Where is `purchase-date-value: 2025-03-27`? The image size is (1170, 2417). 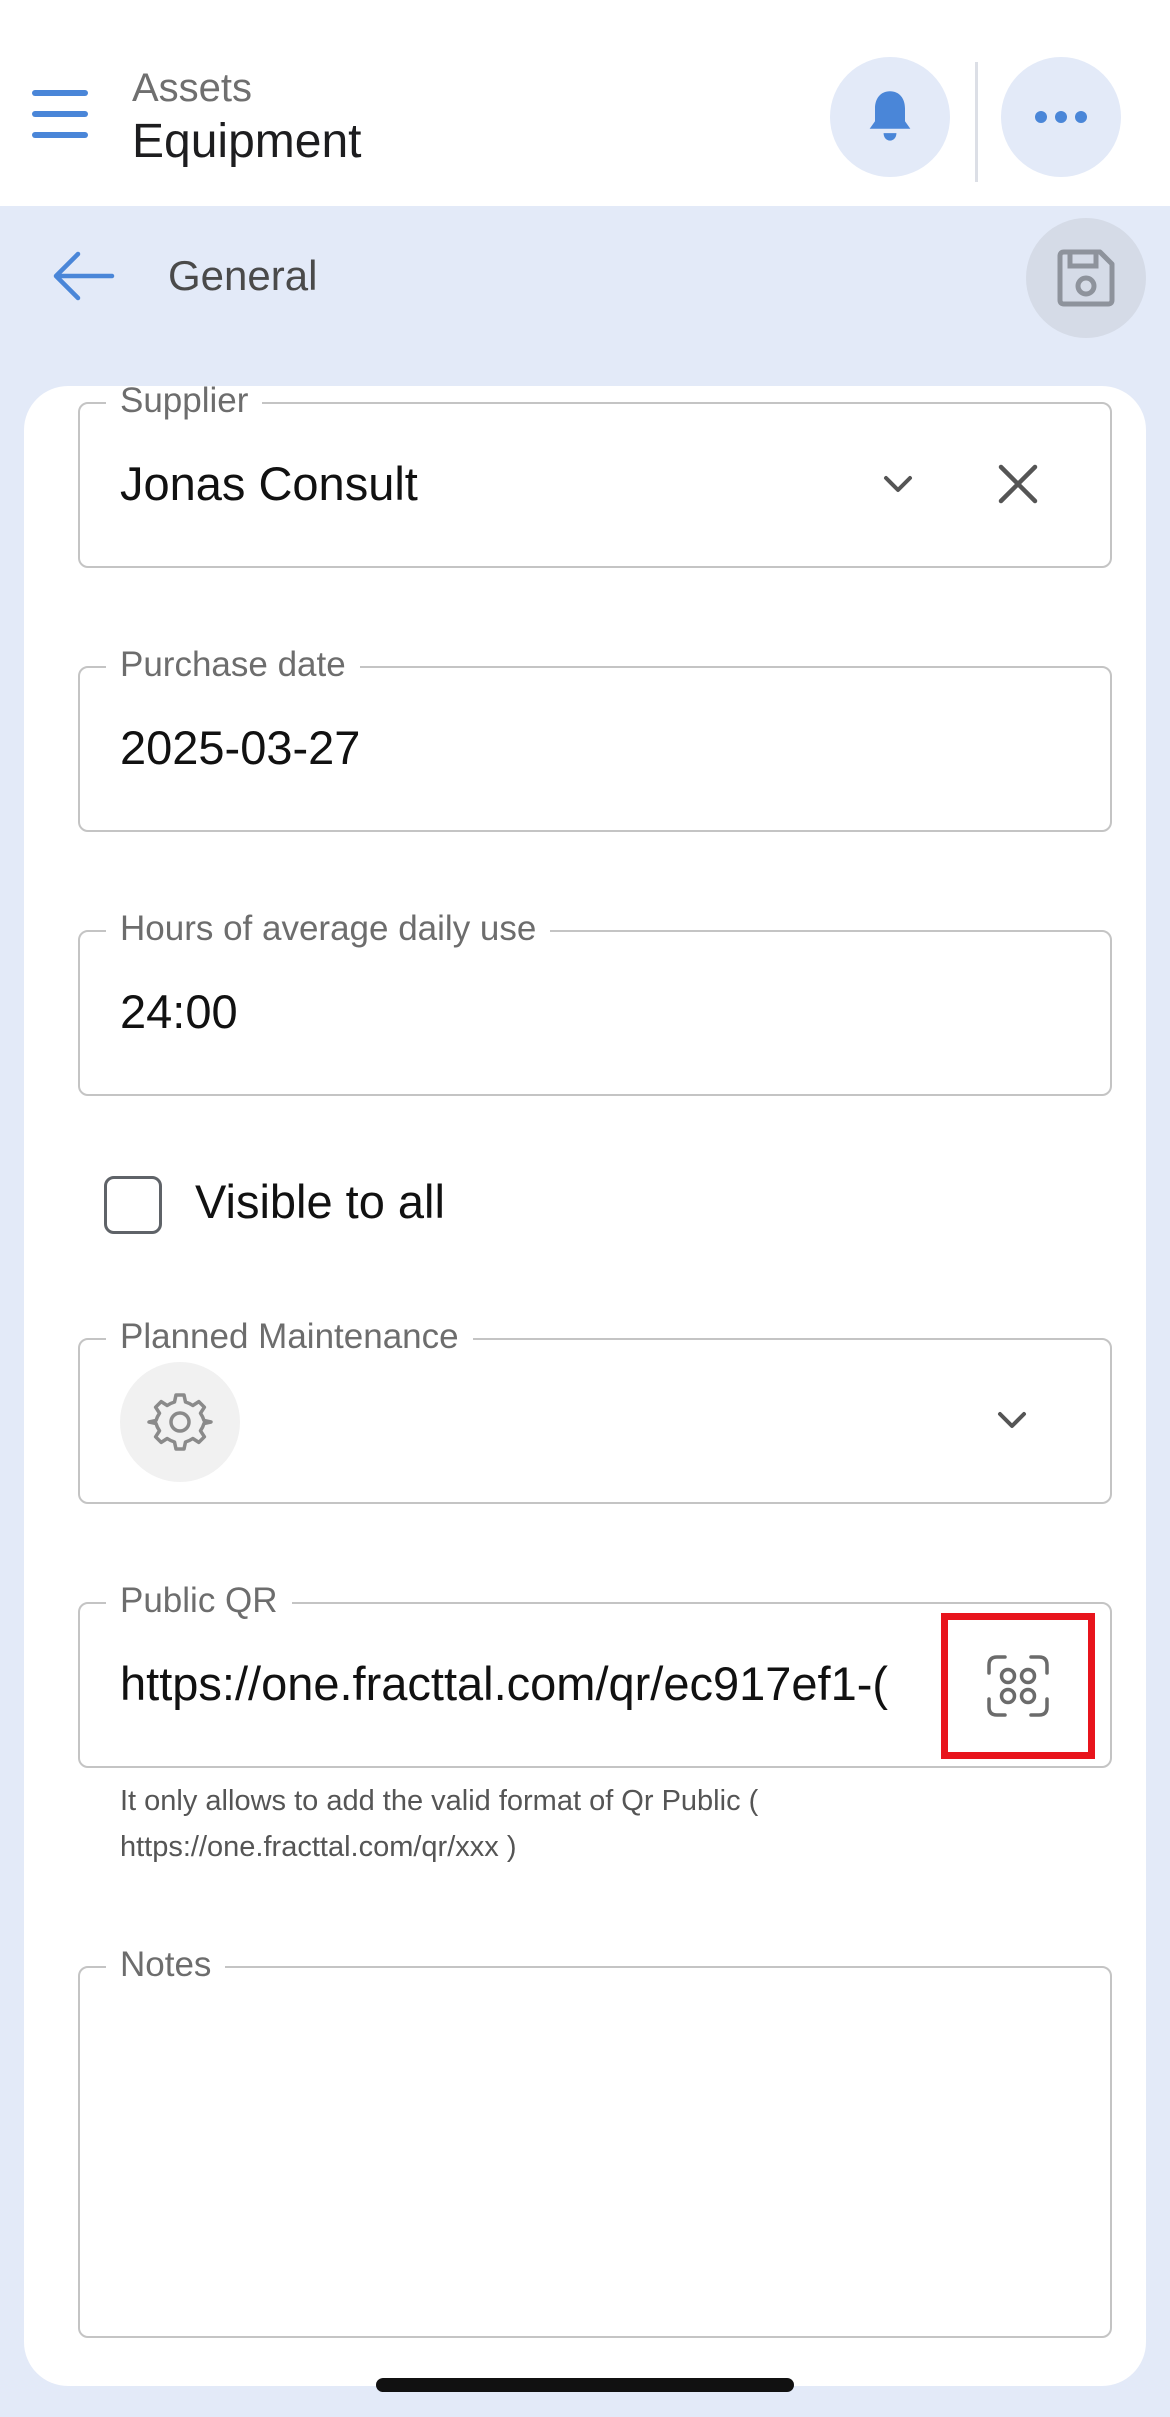
purchase-date-value: 2025-03-27 is located at coordinates (240, 747).